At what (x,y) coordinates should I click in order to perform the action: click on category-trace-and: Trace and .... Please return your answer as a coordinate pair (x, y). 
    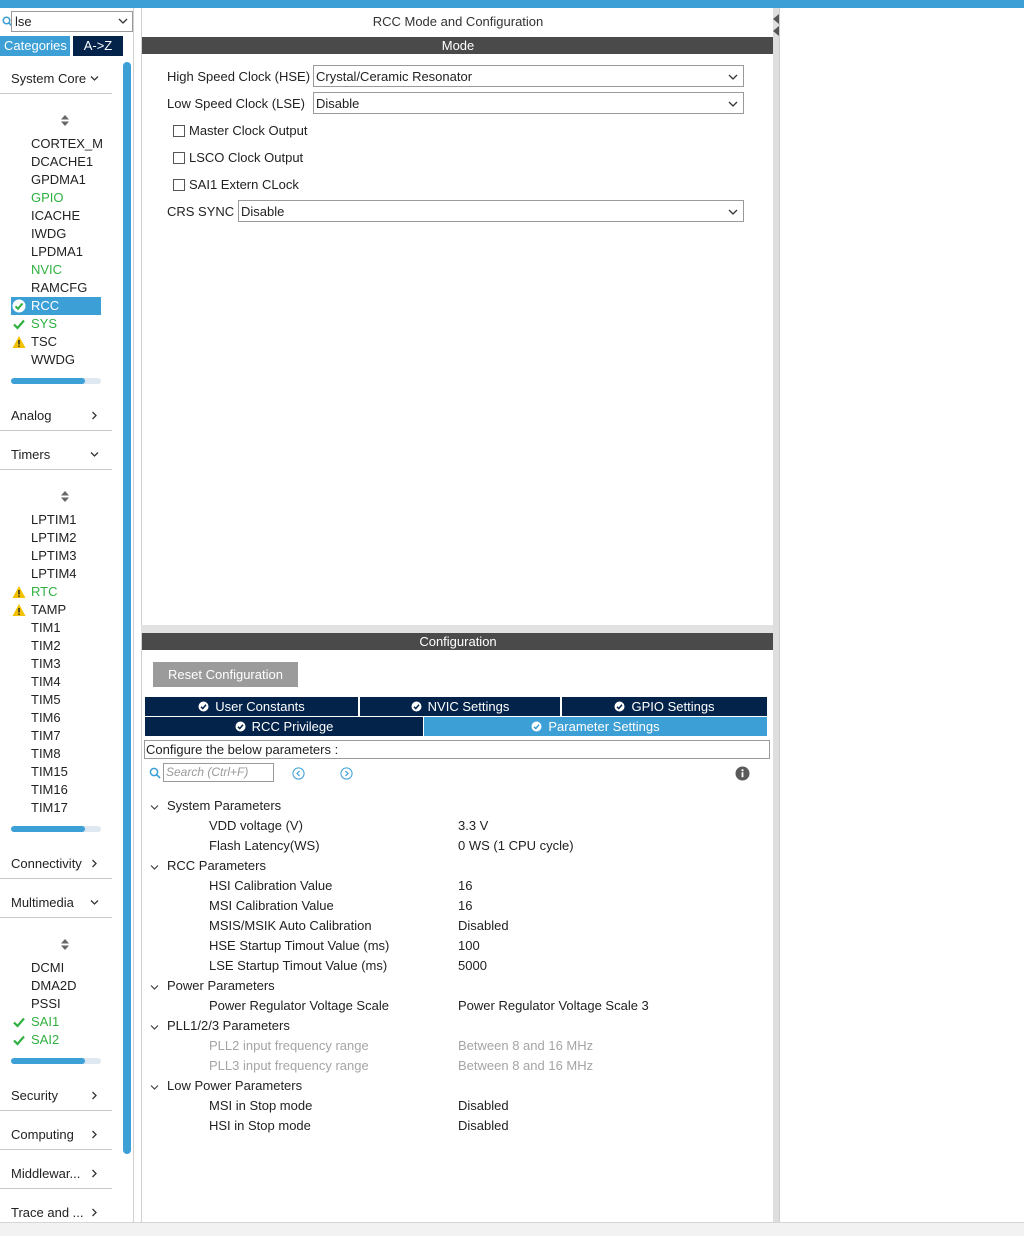
    Looking at the image, I should click on (56, 1210).